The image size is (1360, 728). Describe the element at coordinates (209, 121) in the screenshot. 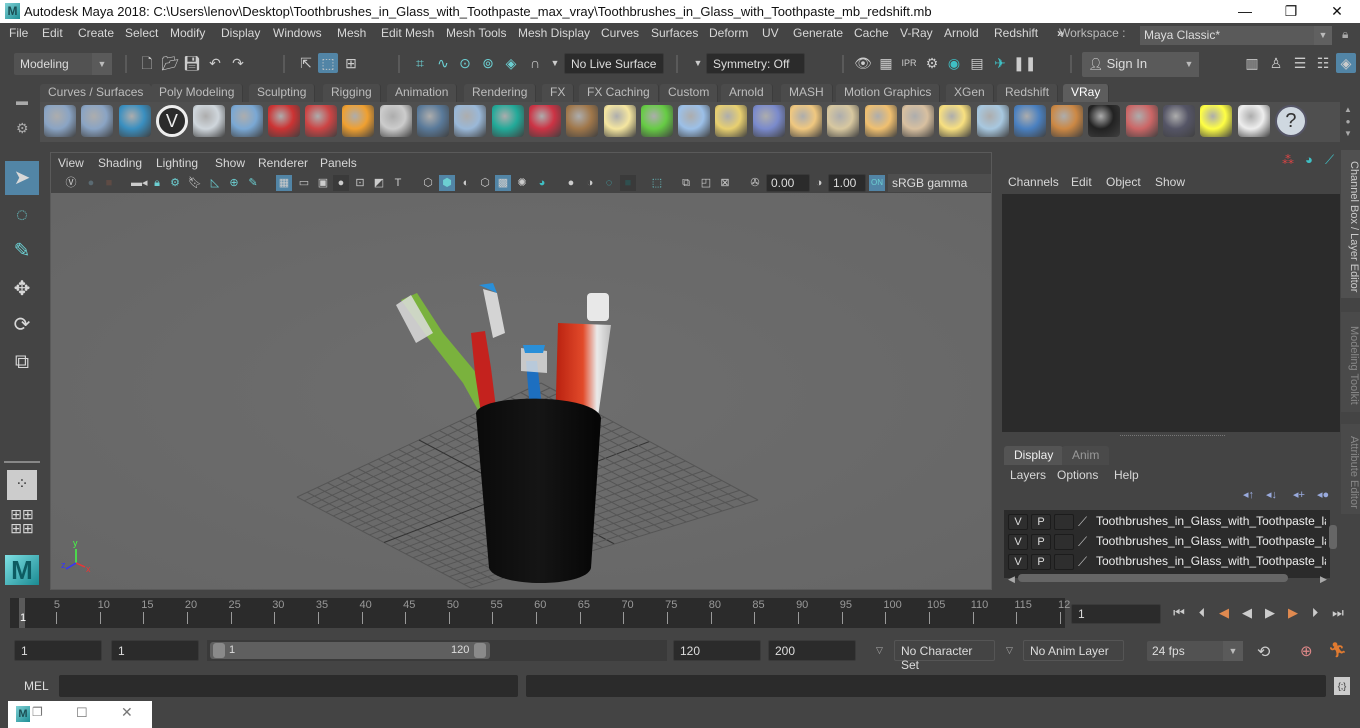

I see `vray-render-log-icon` at that location.